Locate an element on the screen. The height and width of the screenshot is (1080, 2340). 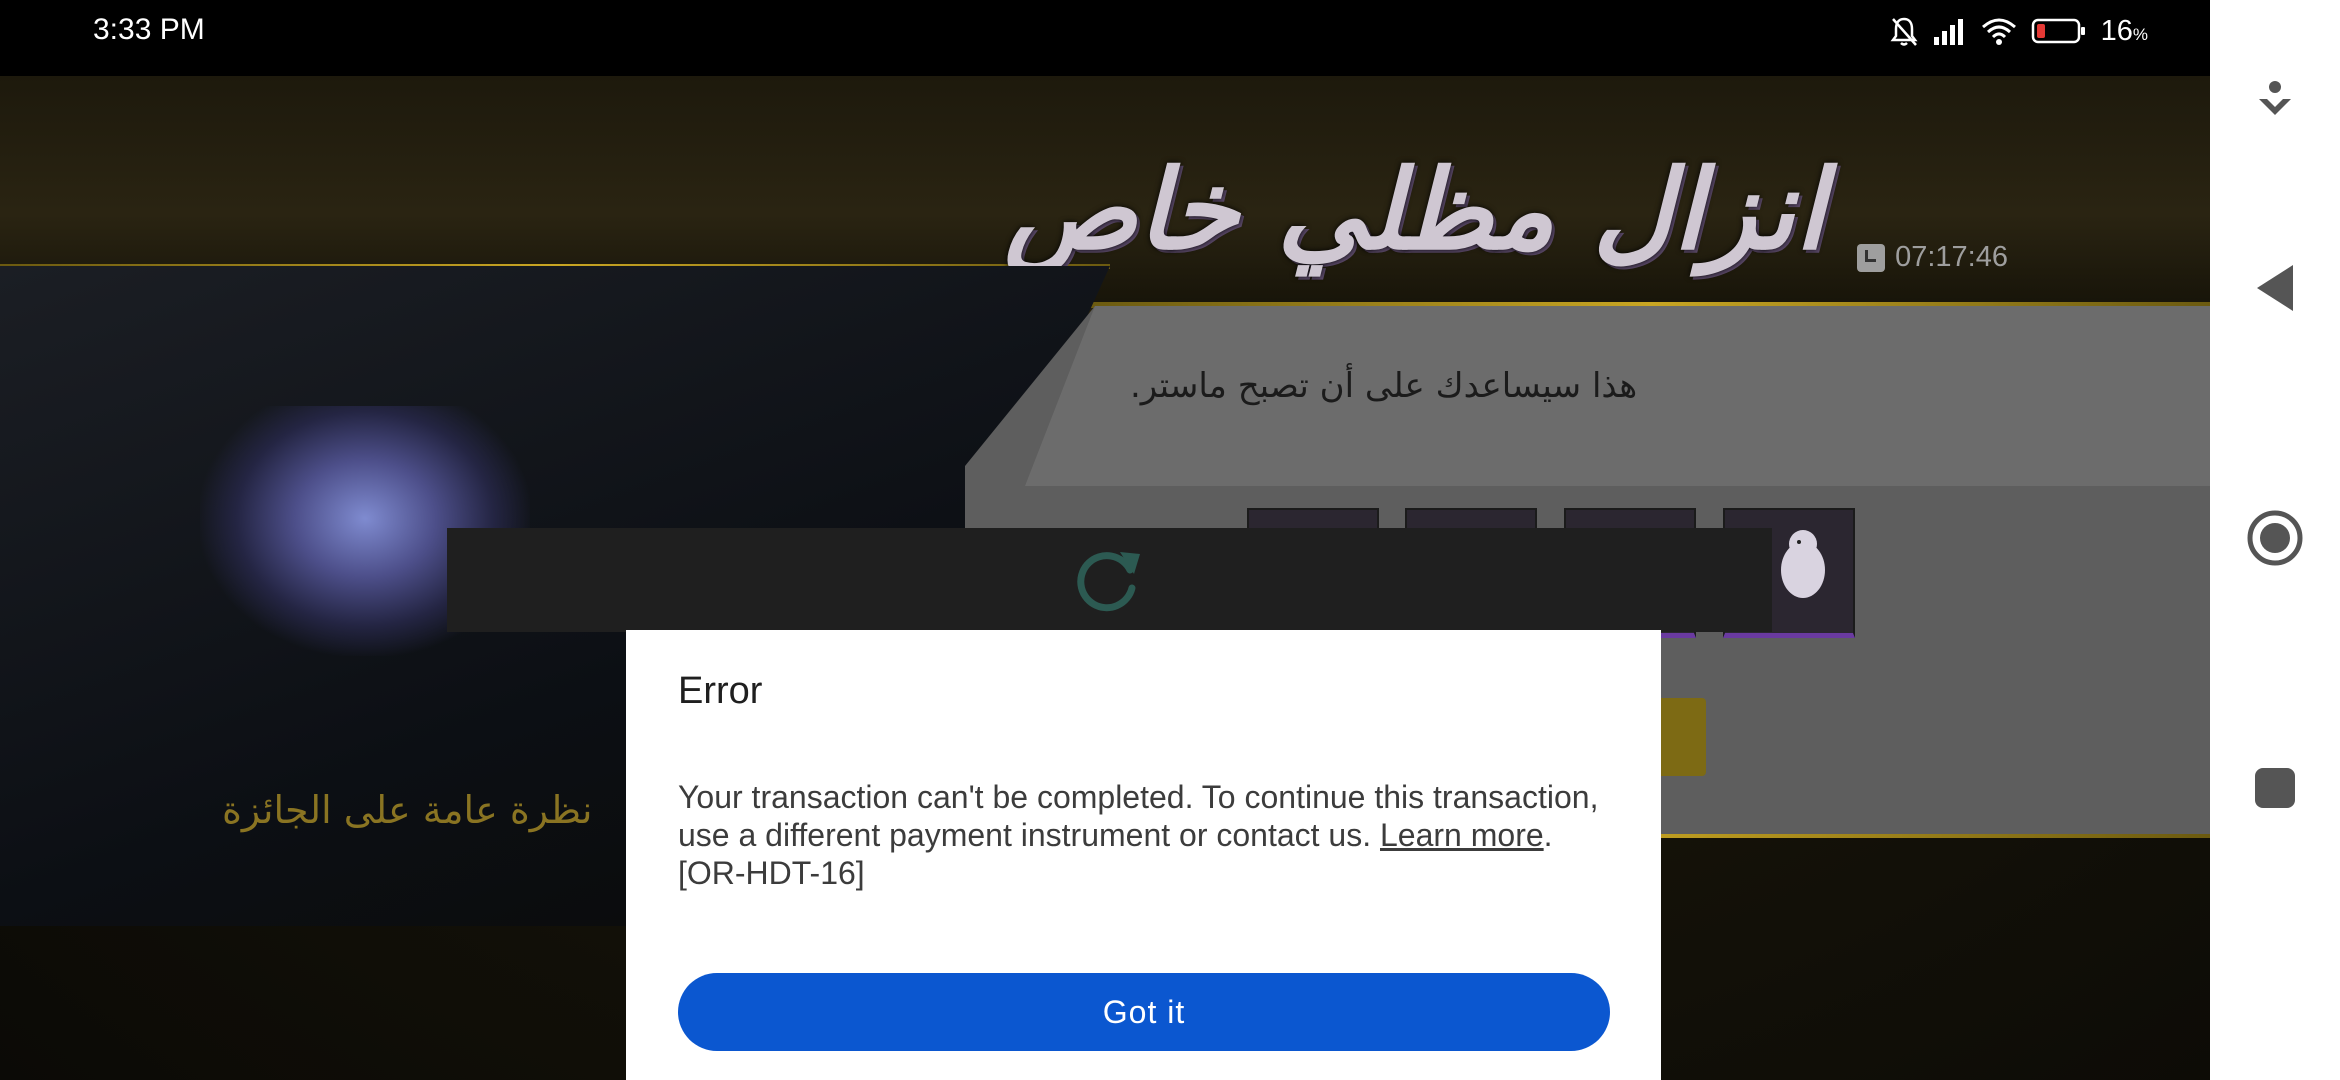
event-title: انزال مظلي خاص is located at coordinates (1414, 210).